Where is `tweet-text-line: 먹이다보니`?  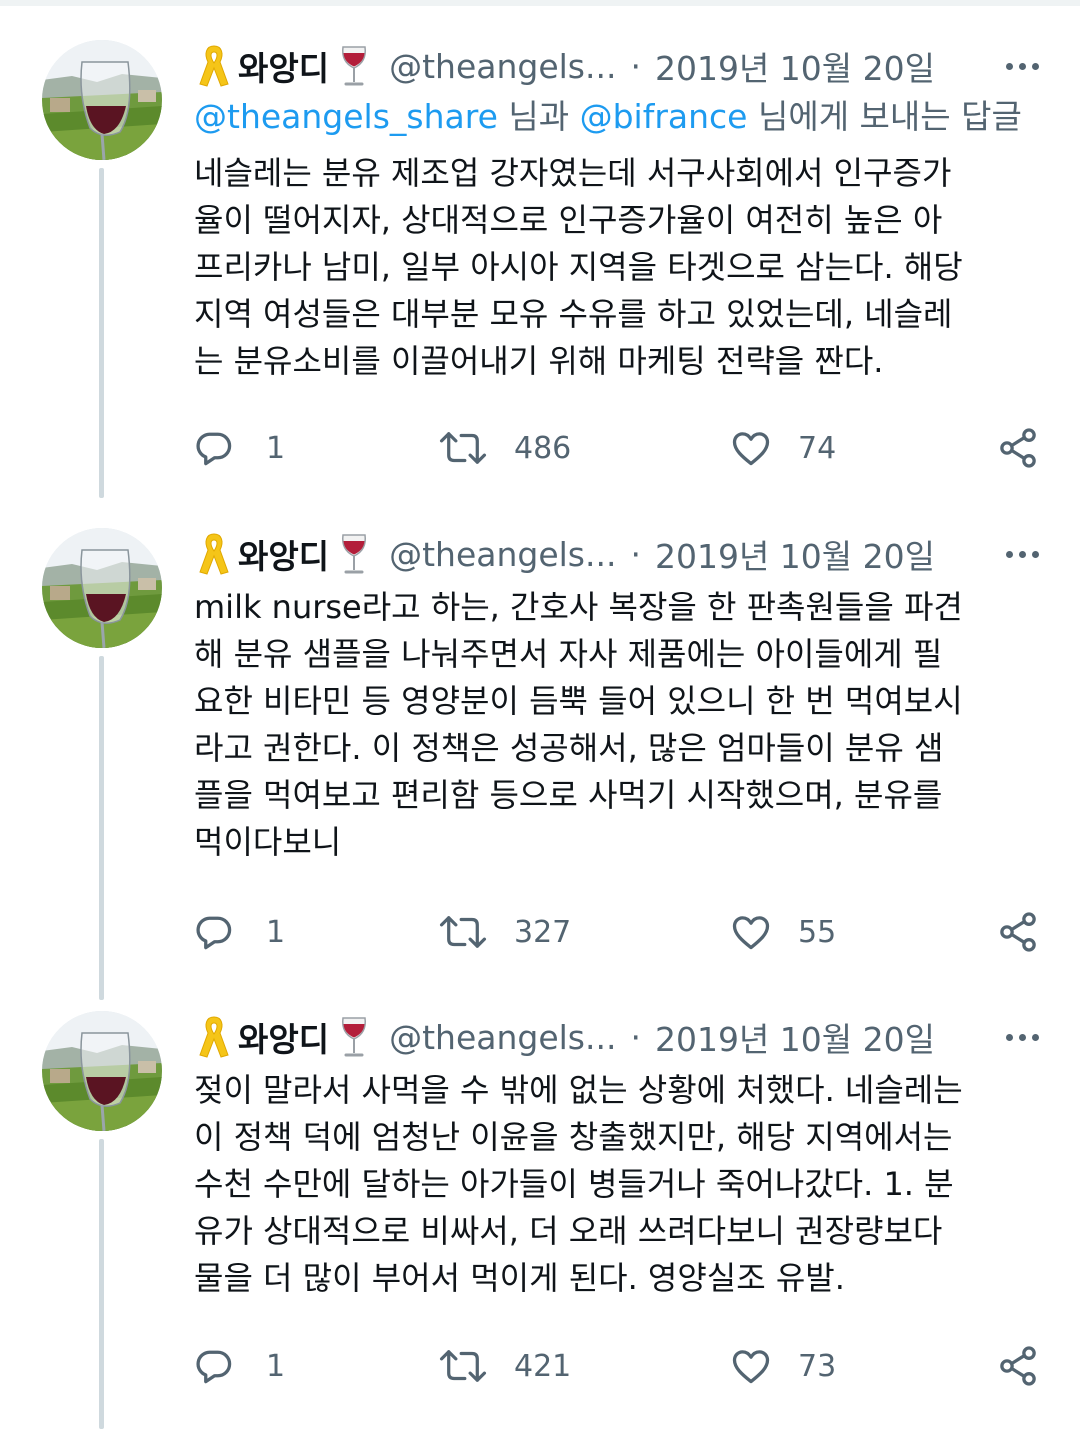
tweet-text-line: 먹이다보니 is located at coordinates (268, 842).